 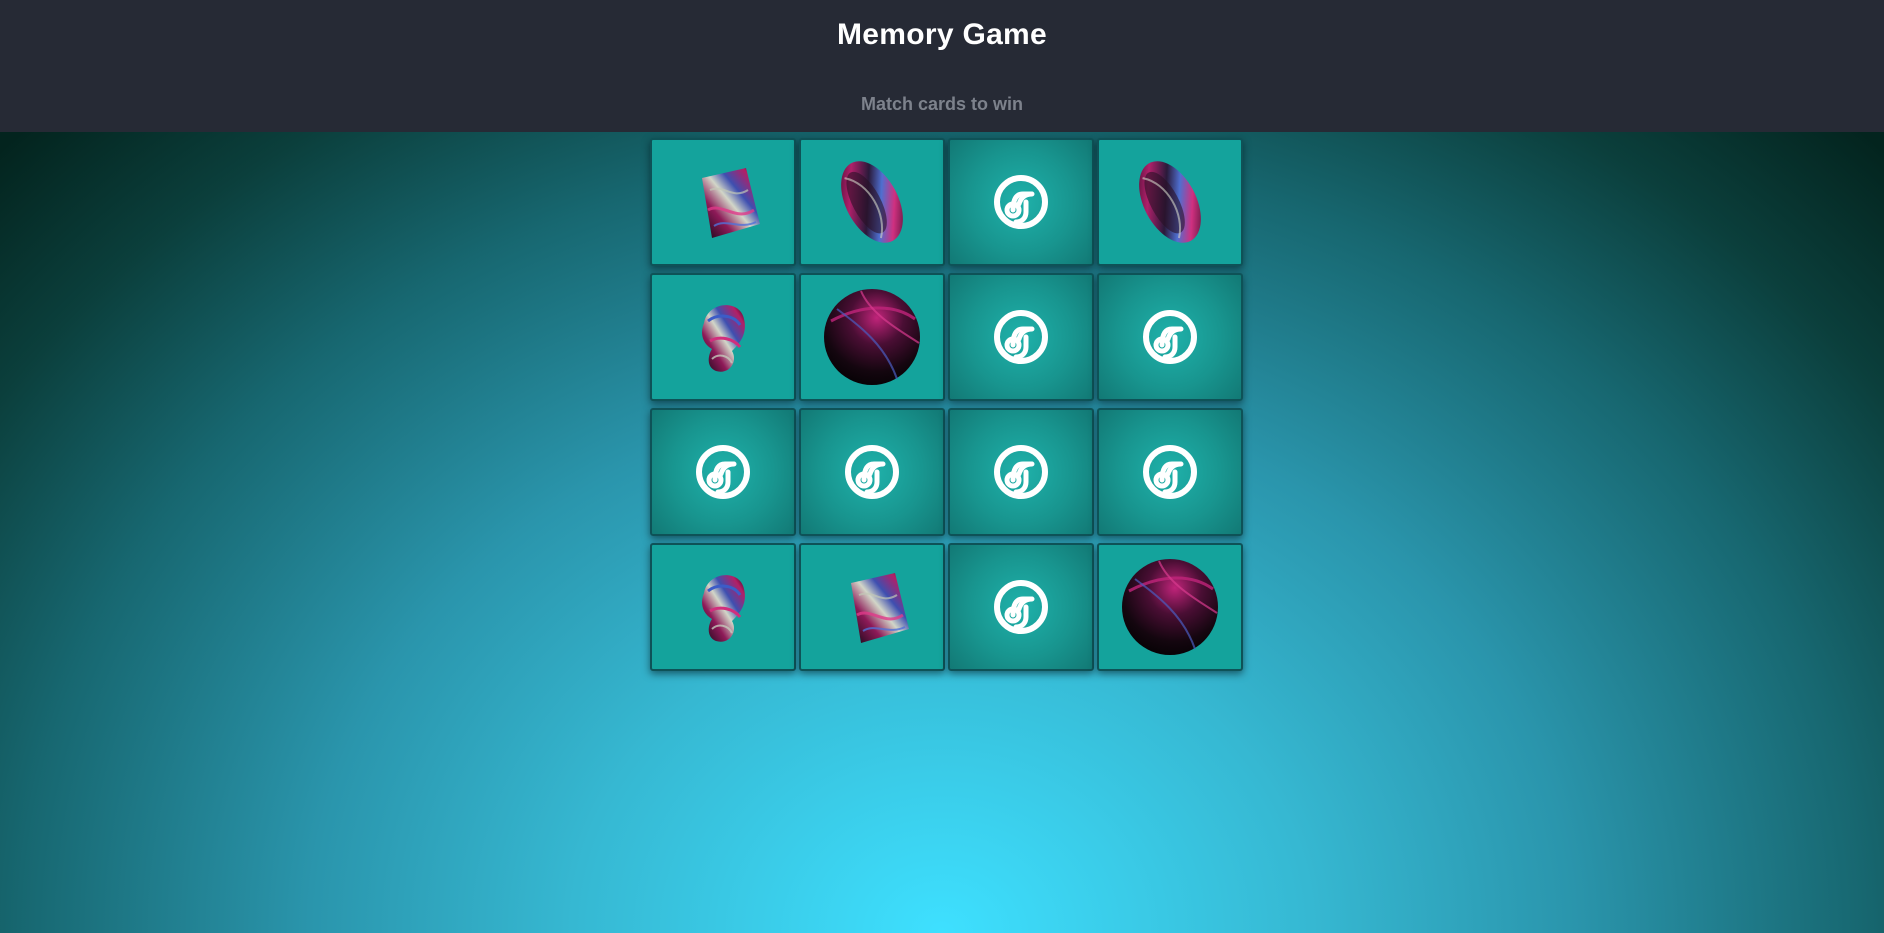 What do you see at coordinates (942, 34) in the screenshot?
I see `game-title: Memory Game` at bounding box center [942, 34].